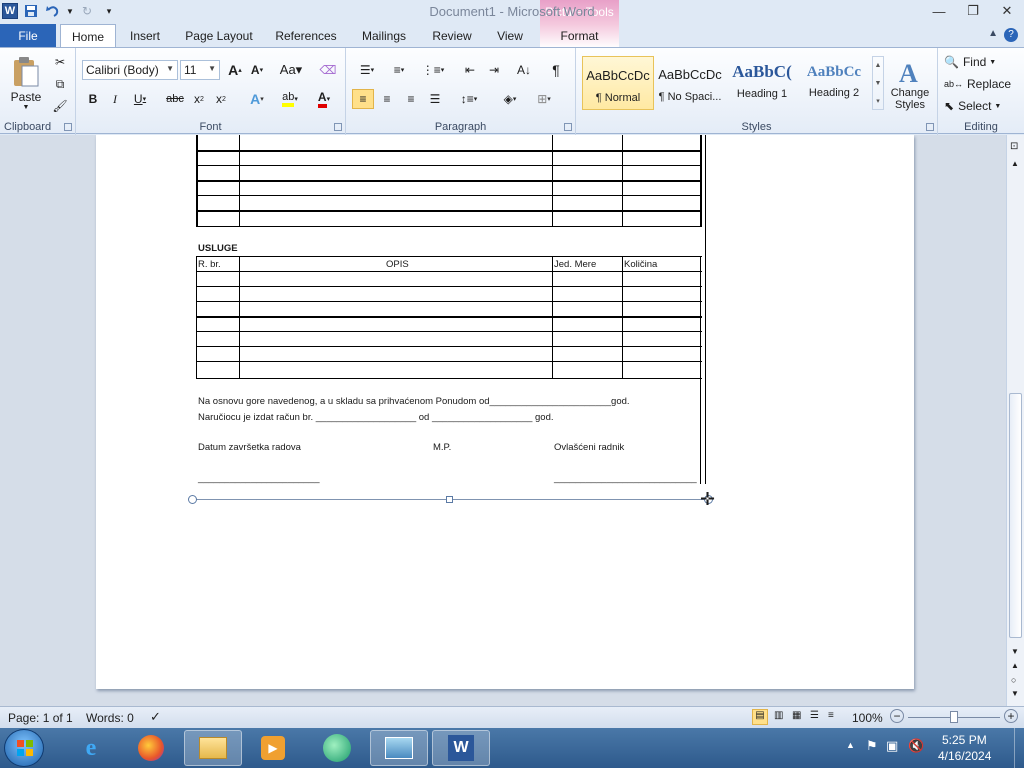 Image resolution: width=1024 pixels, height=768 pixels. Describe the element at coordinates (1011, 35) in the screenshot. I see `help-icon: ?` at that location.